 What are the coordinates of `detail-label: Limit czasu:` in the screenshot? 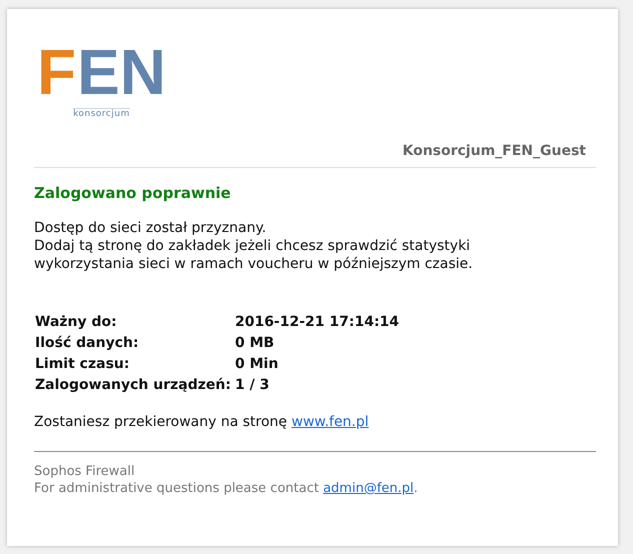 It's located at (82, 364).